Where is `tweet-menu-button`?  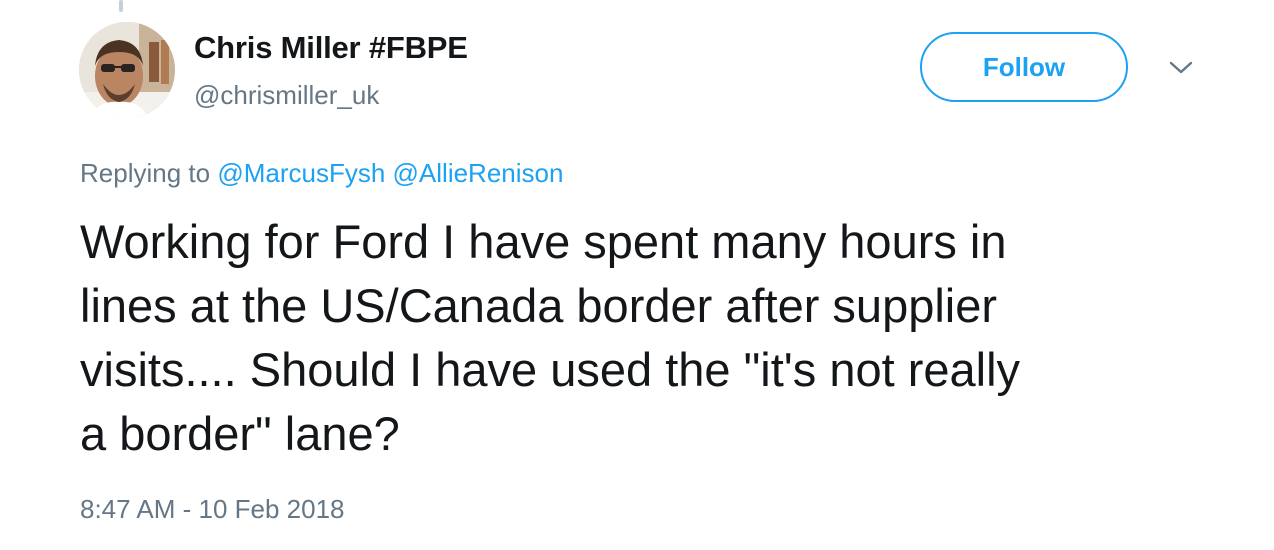 tweet-menu-button is located at coordinates (1181, 68).